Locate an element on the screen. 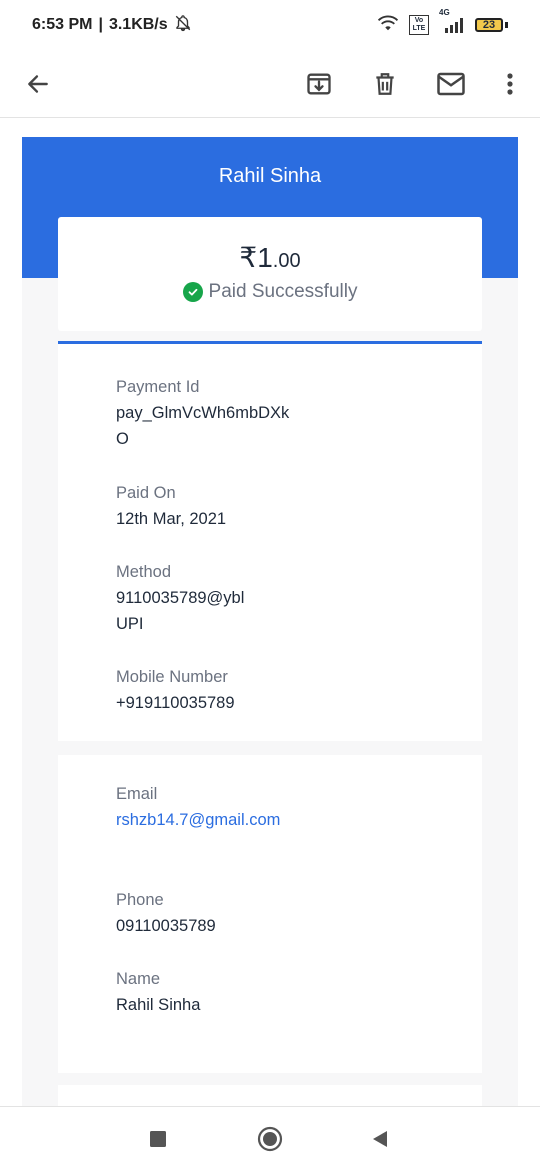 This screenshot has width=540, height=1170. payment-id-value: pay_GlmVcWh6mbDXkO is located at coordinates (203, 426).